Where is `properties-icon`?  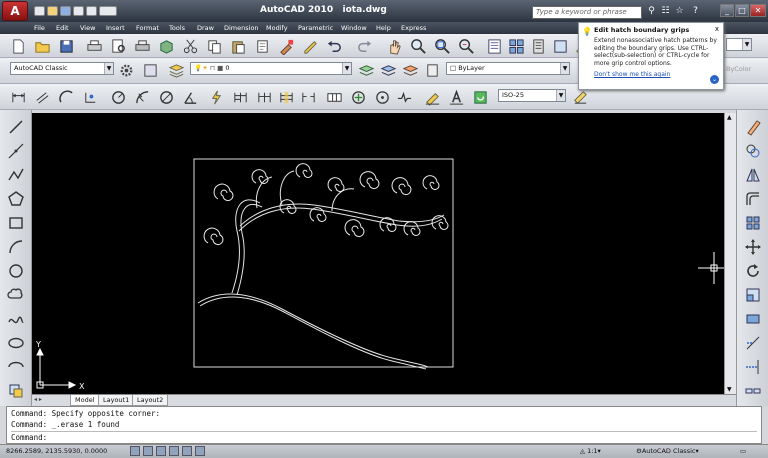 properties-icon is located at coordinates (494, 46).